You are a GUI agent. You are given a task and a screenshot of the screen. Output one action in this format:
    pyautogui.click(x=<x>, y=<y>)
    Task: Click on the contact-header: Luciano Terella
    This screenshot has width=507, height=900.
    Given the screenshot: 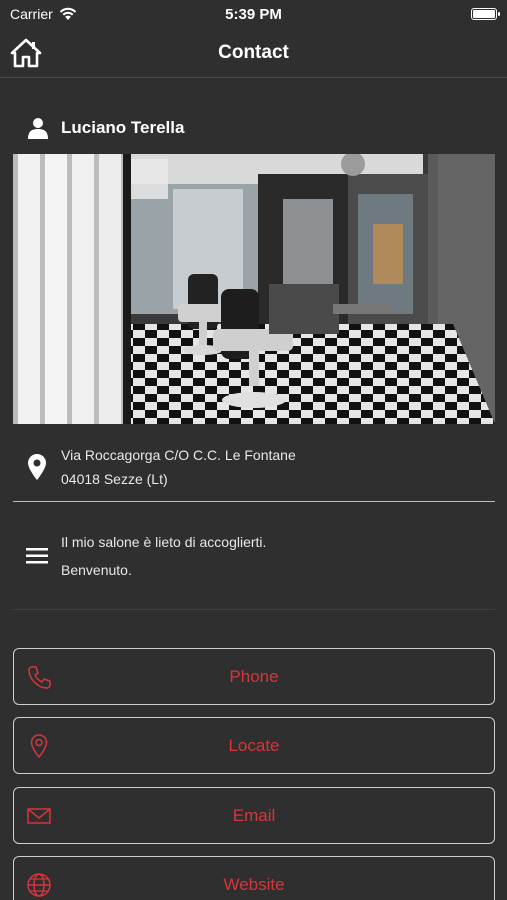 What is the action you would take?
    pyautogui.click(x=254, y=128)
    